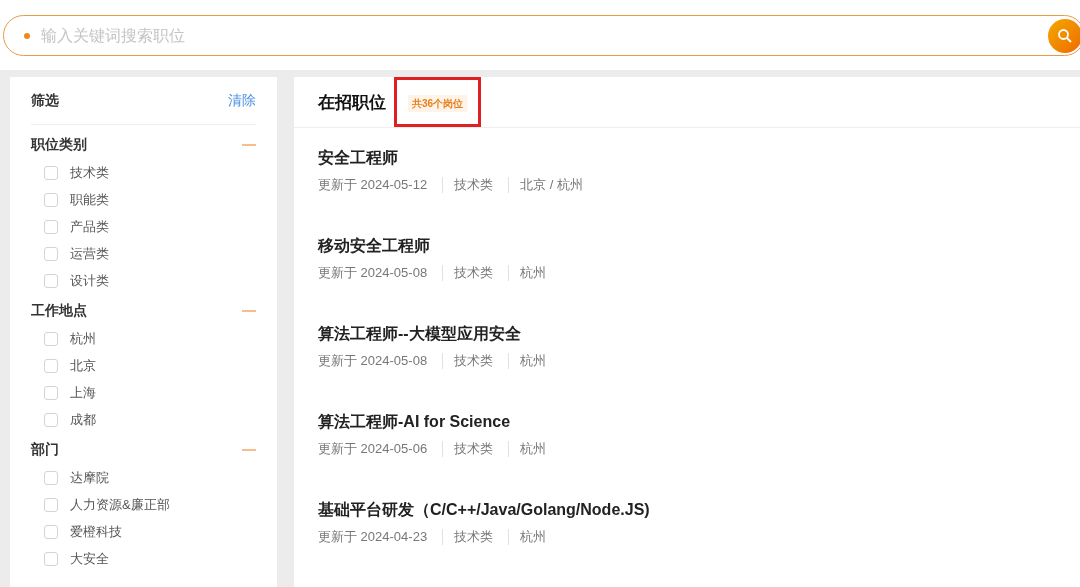 Image resolution: width=1080 pixels, height=587 pixels. I want to click on option-label: 人力资源&廉正部, so click(120, 504).